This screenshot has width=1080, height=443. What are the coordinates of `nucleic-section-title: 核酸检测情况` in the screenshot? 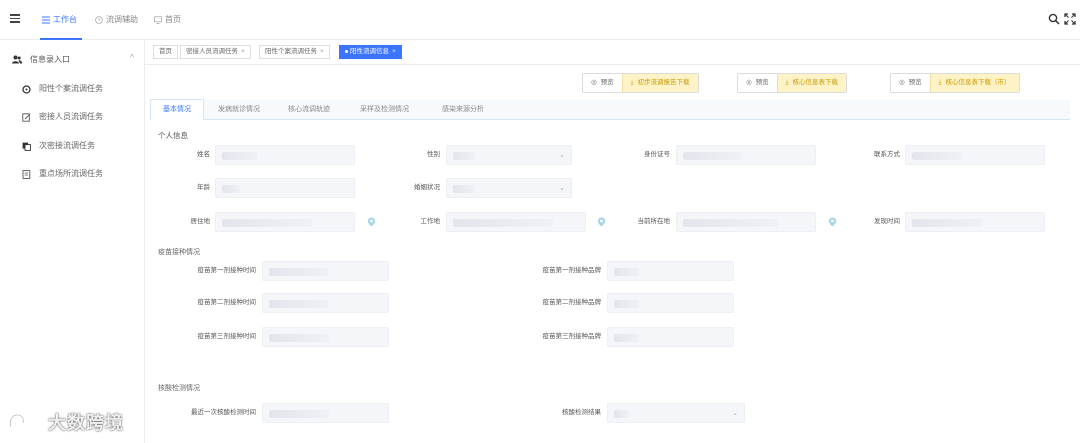 It's located at (179, 388).